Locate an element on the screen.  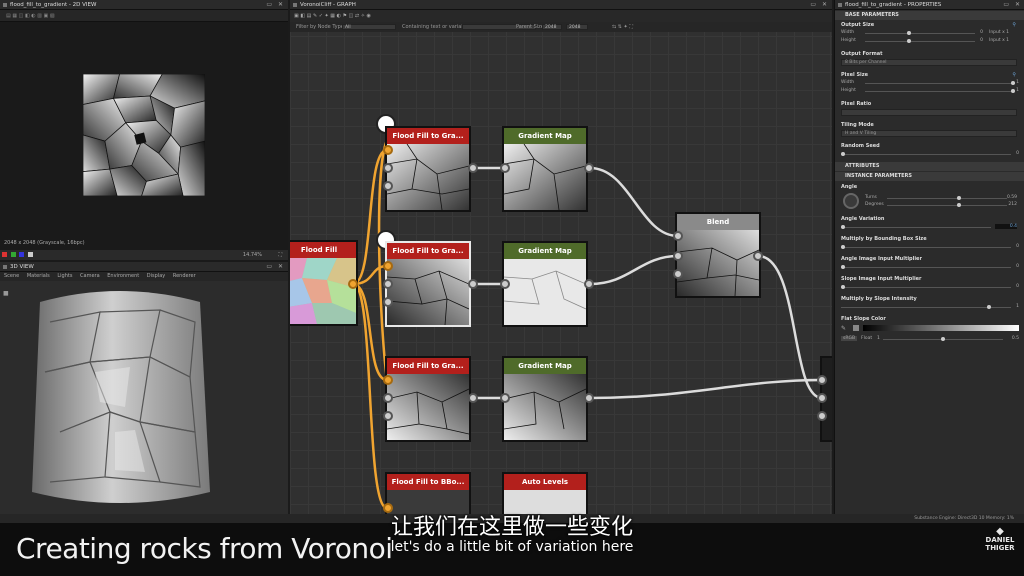
color-gradient-bar is located at coordinates (941, 328).